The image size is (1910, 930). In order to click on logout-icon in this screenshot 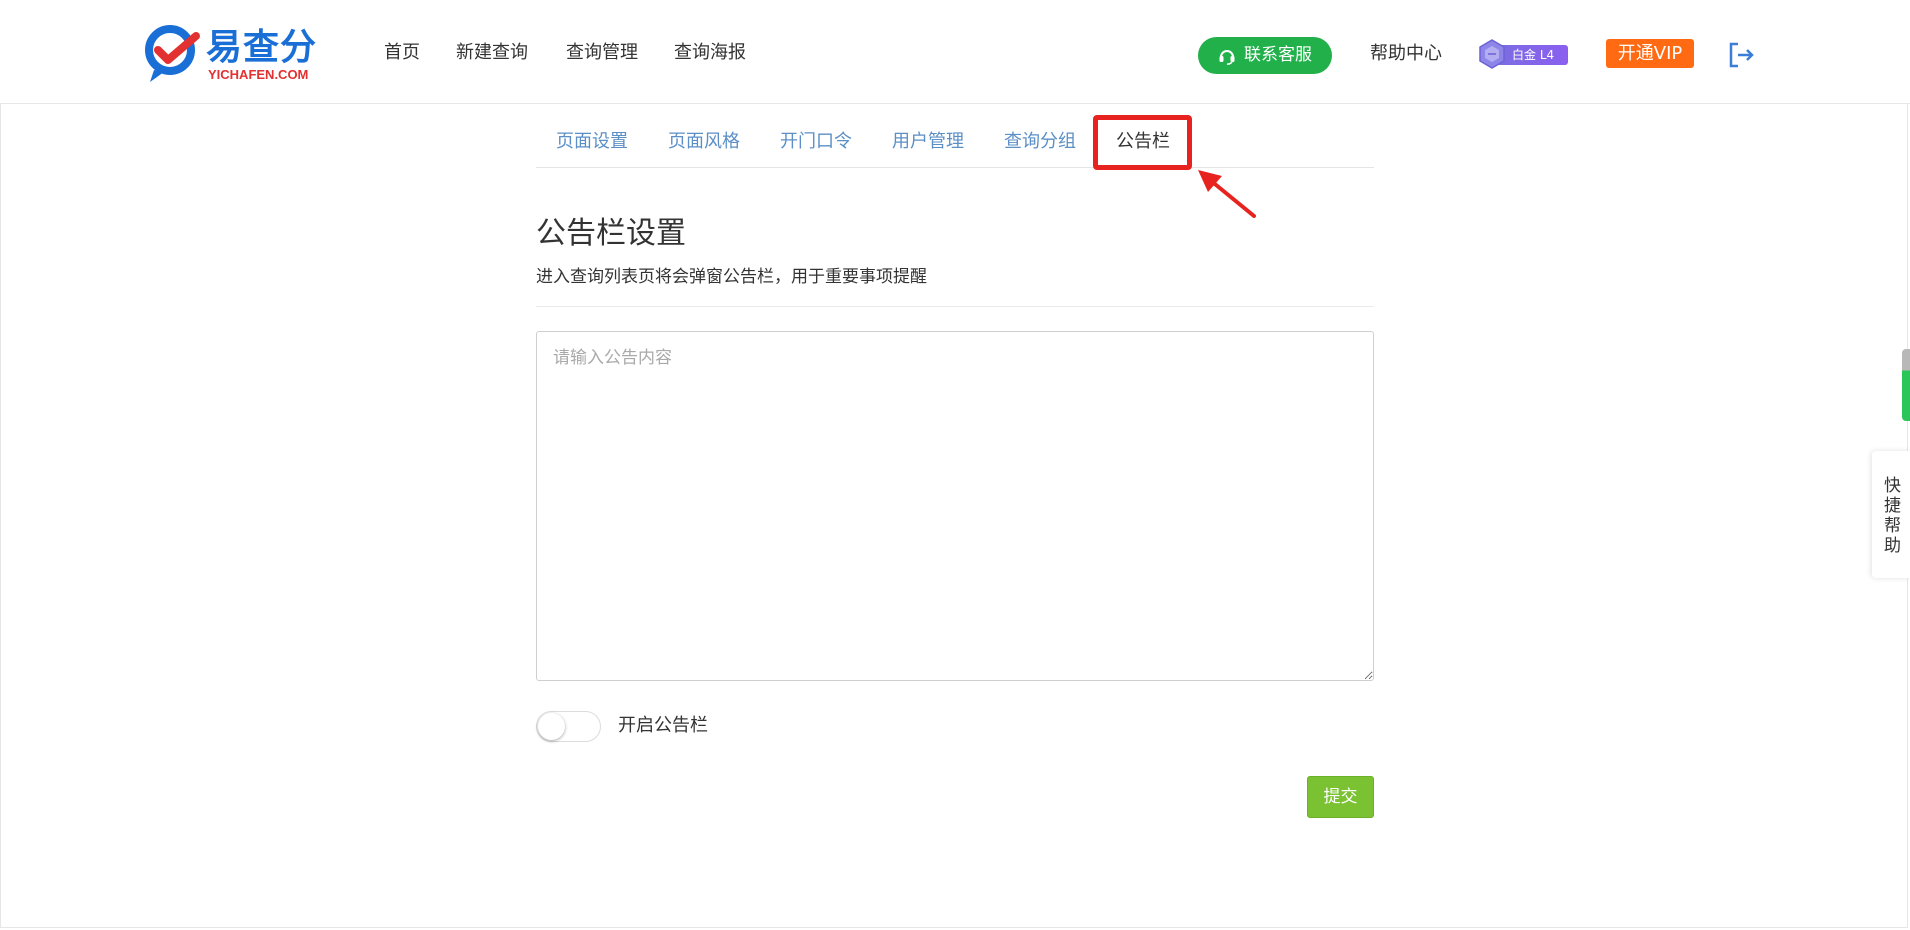, I will do `click(1742, 55)`.